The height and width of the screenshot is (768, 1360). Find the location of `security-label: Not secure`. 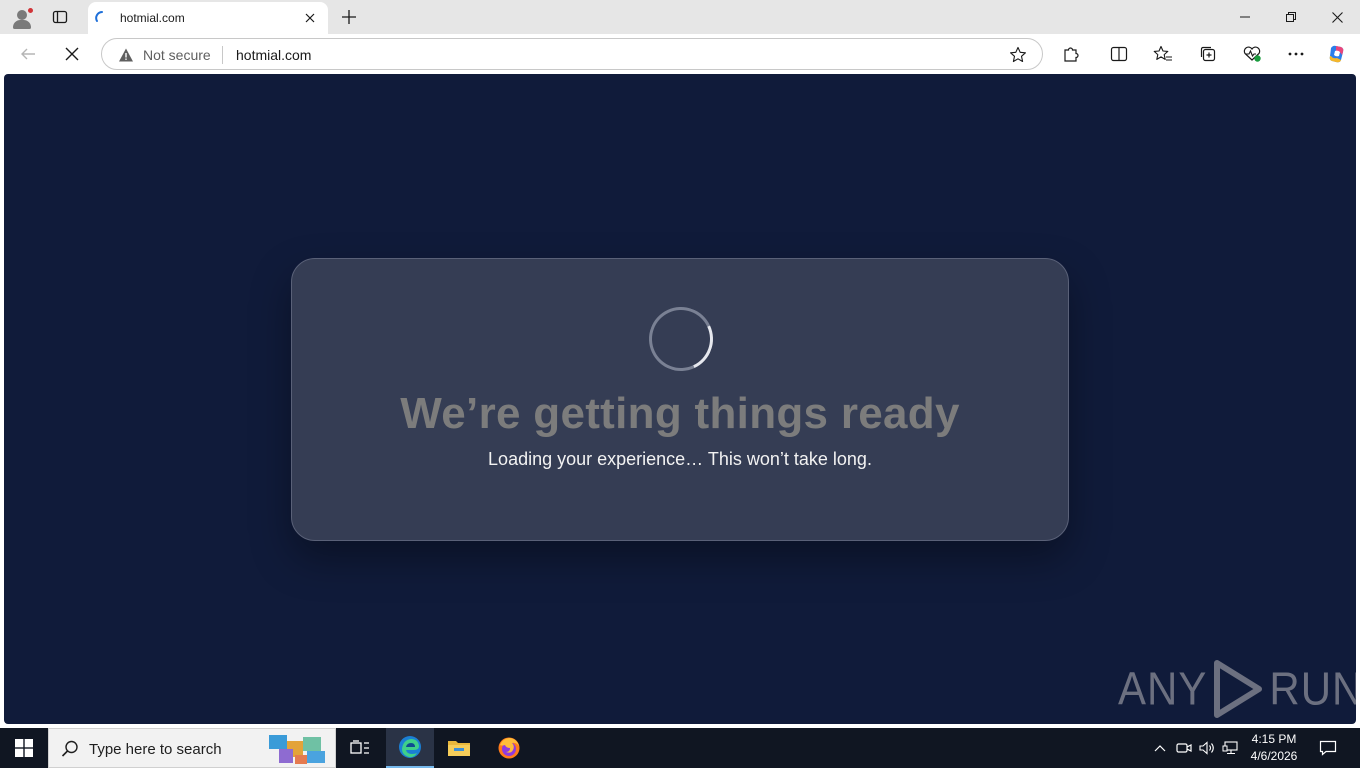

security-label: Not secure is located at coordinates (177, 55).